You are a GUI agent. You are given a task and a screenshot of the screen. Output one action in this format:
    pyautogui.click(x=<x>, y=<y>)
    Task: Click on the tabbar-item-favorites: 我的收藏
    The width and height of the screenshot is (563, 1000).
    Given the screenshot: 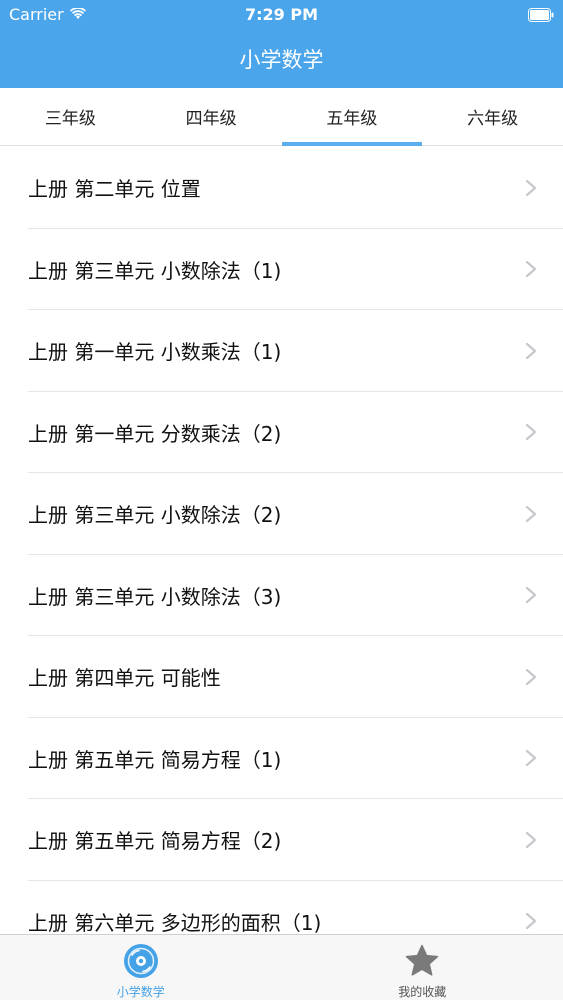 What is the action you would take?
    pyautogui.click(x=422, y=967)
    